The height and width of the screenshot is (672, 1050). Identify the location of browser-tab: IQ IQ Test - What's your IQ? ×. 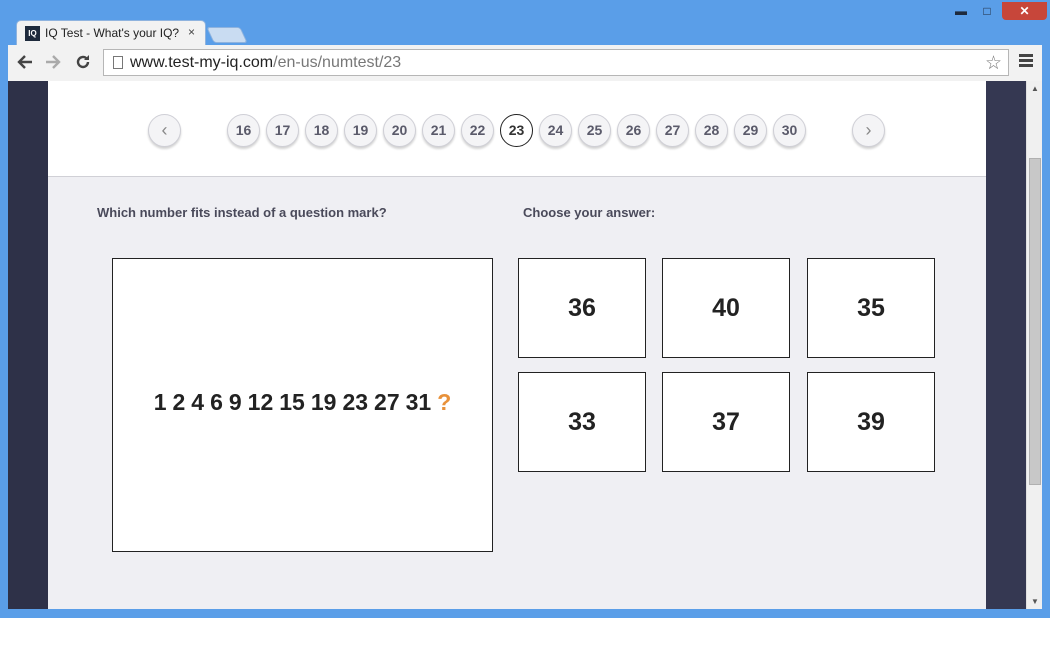
(111, 33).